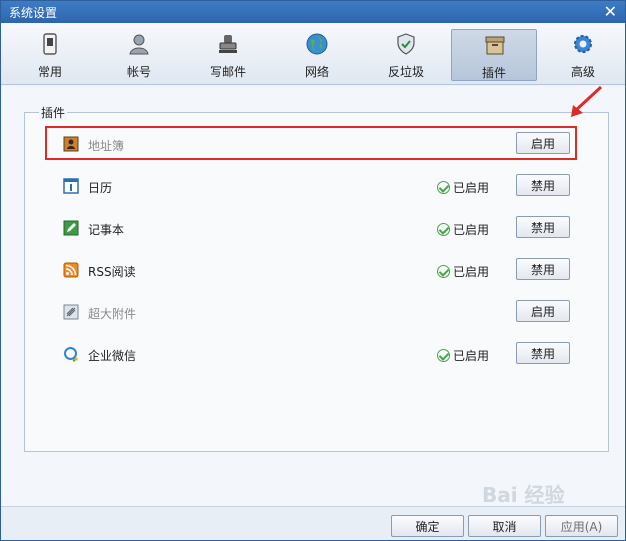  I want to click on tab-label: 常用, so click(49, 72).